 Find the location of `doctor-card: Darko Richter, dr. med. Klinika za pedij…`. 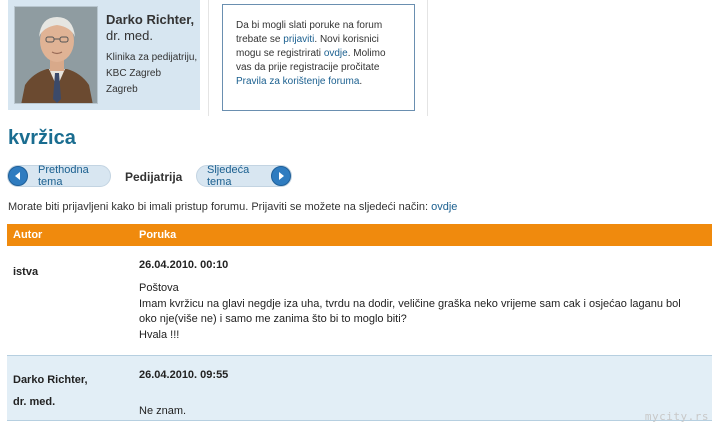

doctor-card: Darko Richter, dr. med. Klinika za pedij… is located at coordinates (104, 55).